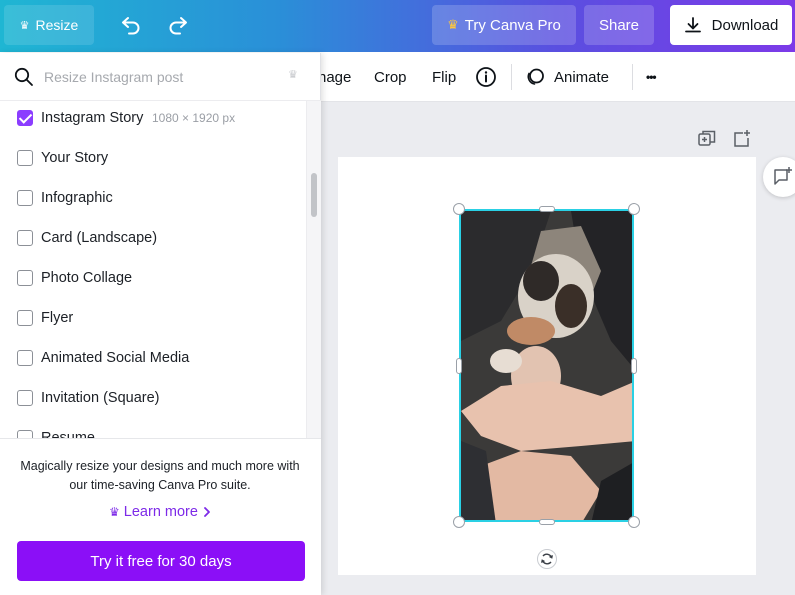 Image resolution: width=795 pixels, height=595 pixels. What do you see at coordinates (783, 176) in the screenshot?
I see `comment-icon` at bounding box center [783, 176].